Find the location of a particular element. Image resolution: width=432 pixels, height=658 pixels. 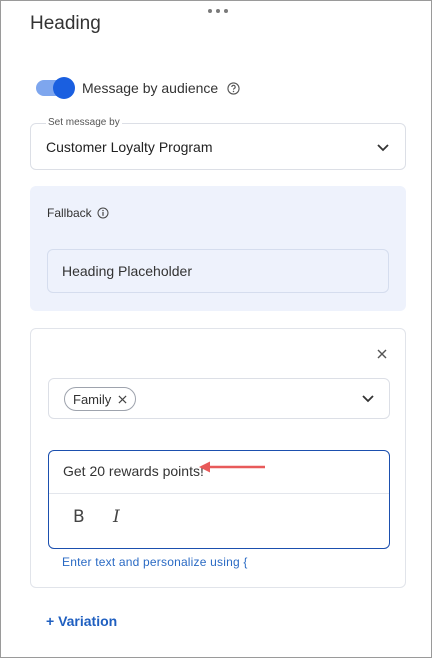

toggle-knob is located at coordinates (64, 88).